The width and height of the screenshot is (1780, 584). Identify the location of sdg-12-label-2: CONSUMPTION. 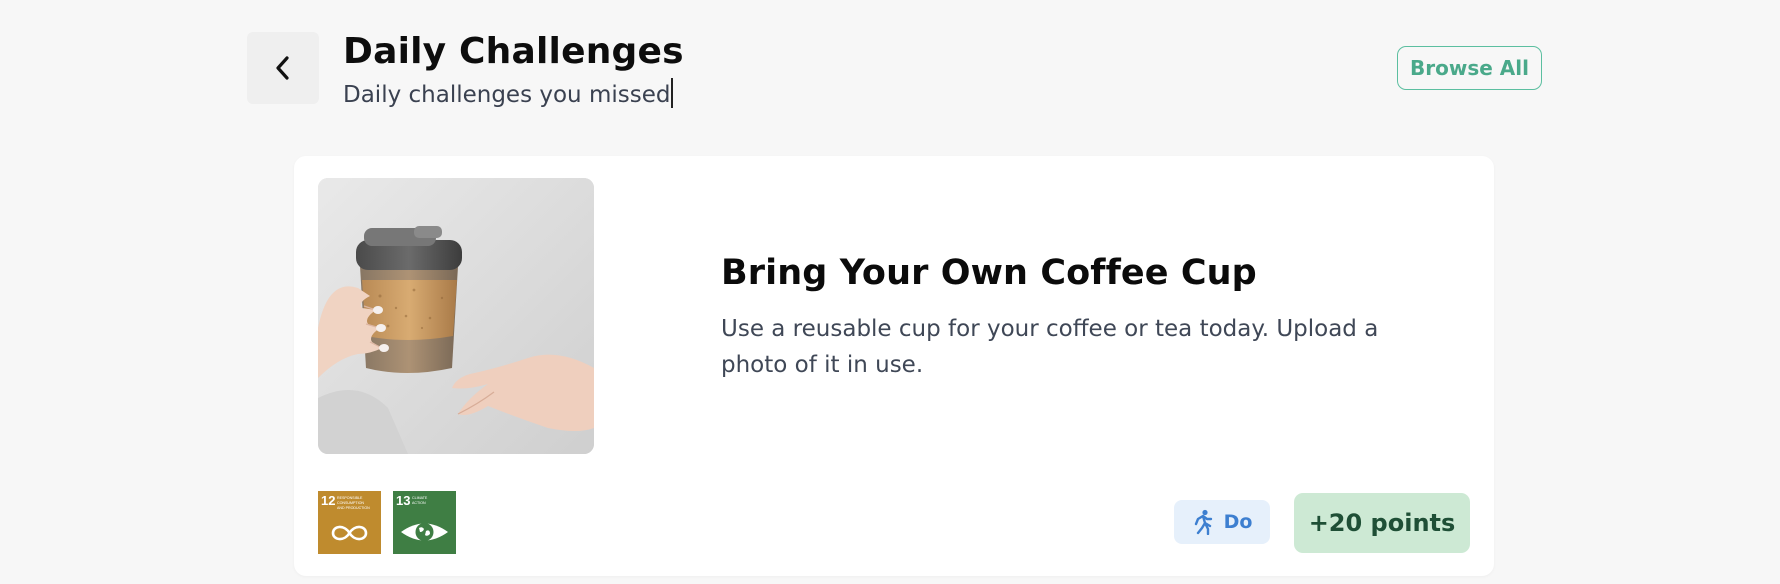
(350, 503).